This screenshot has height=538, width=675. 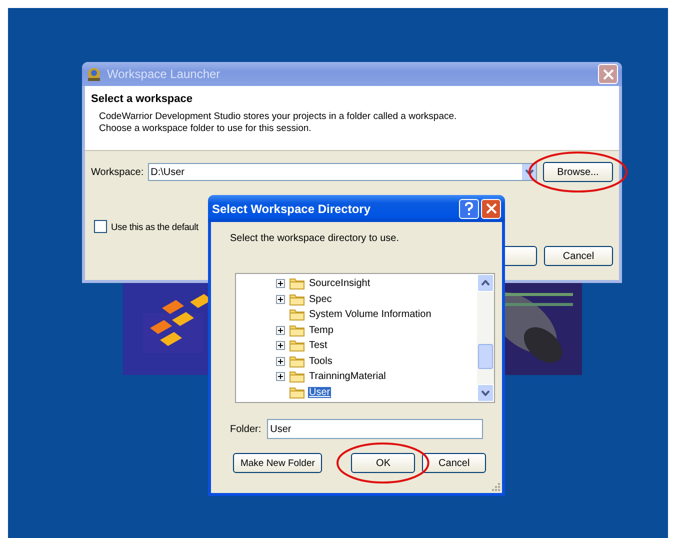 I want to click on help-icon, so click(x=469, y=208).